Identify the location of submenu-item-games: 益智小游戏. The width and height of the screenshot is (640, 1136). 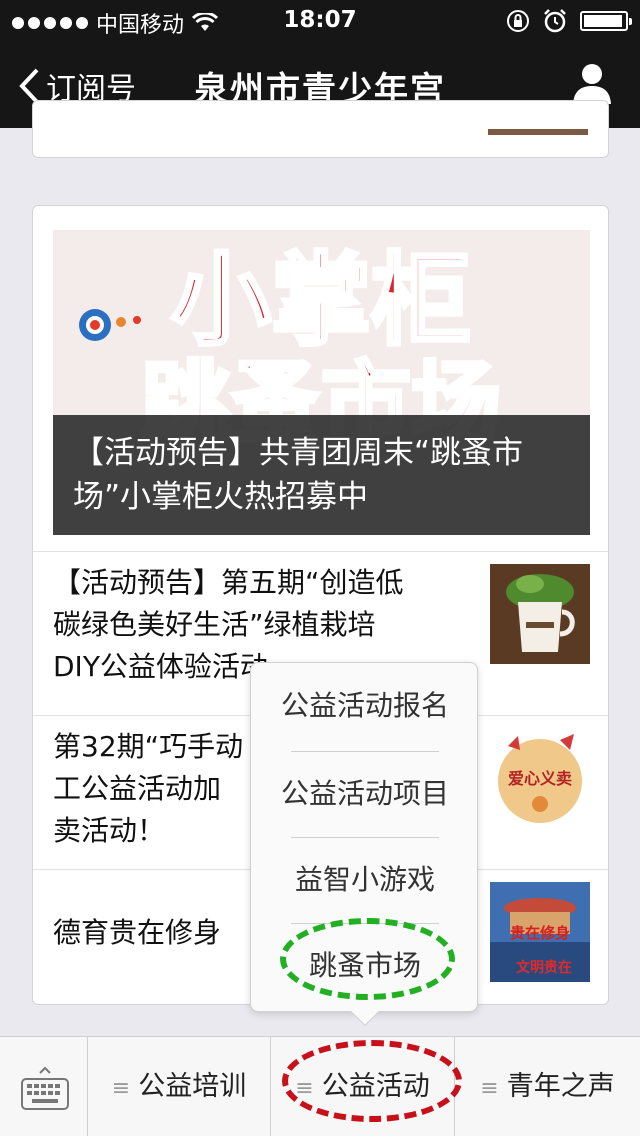
(365, 880).